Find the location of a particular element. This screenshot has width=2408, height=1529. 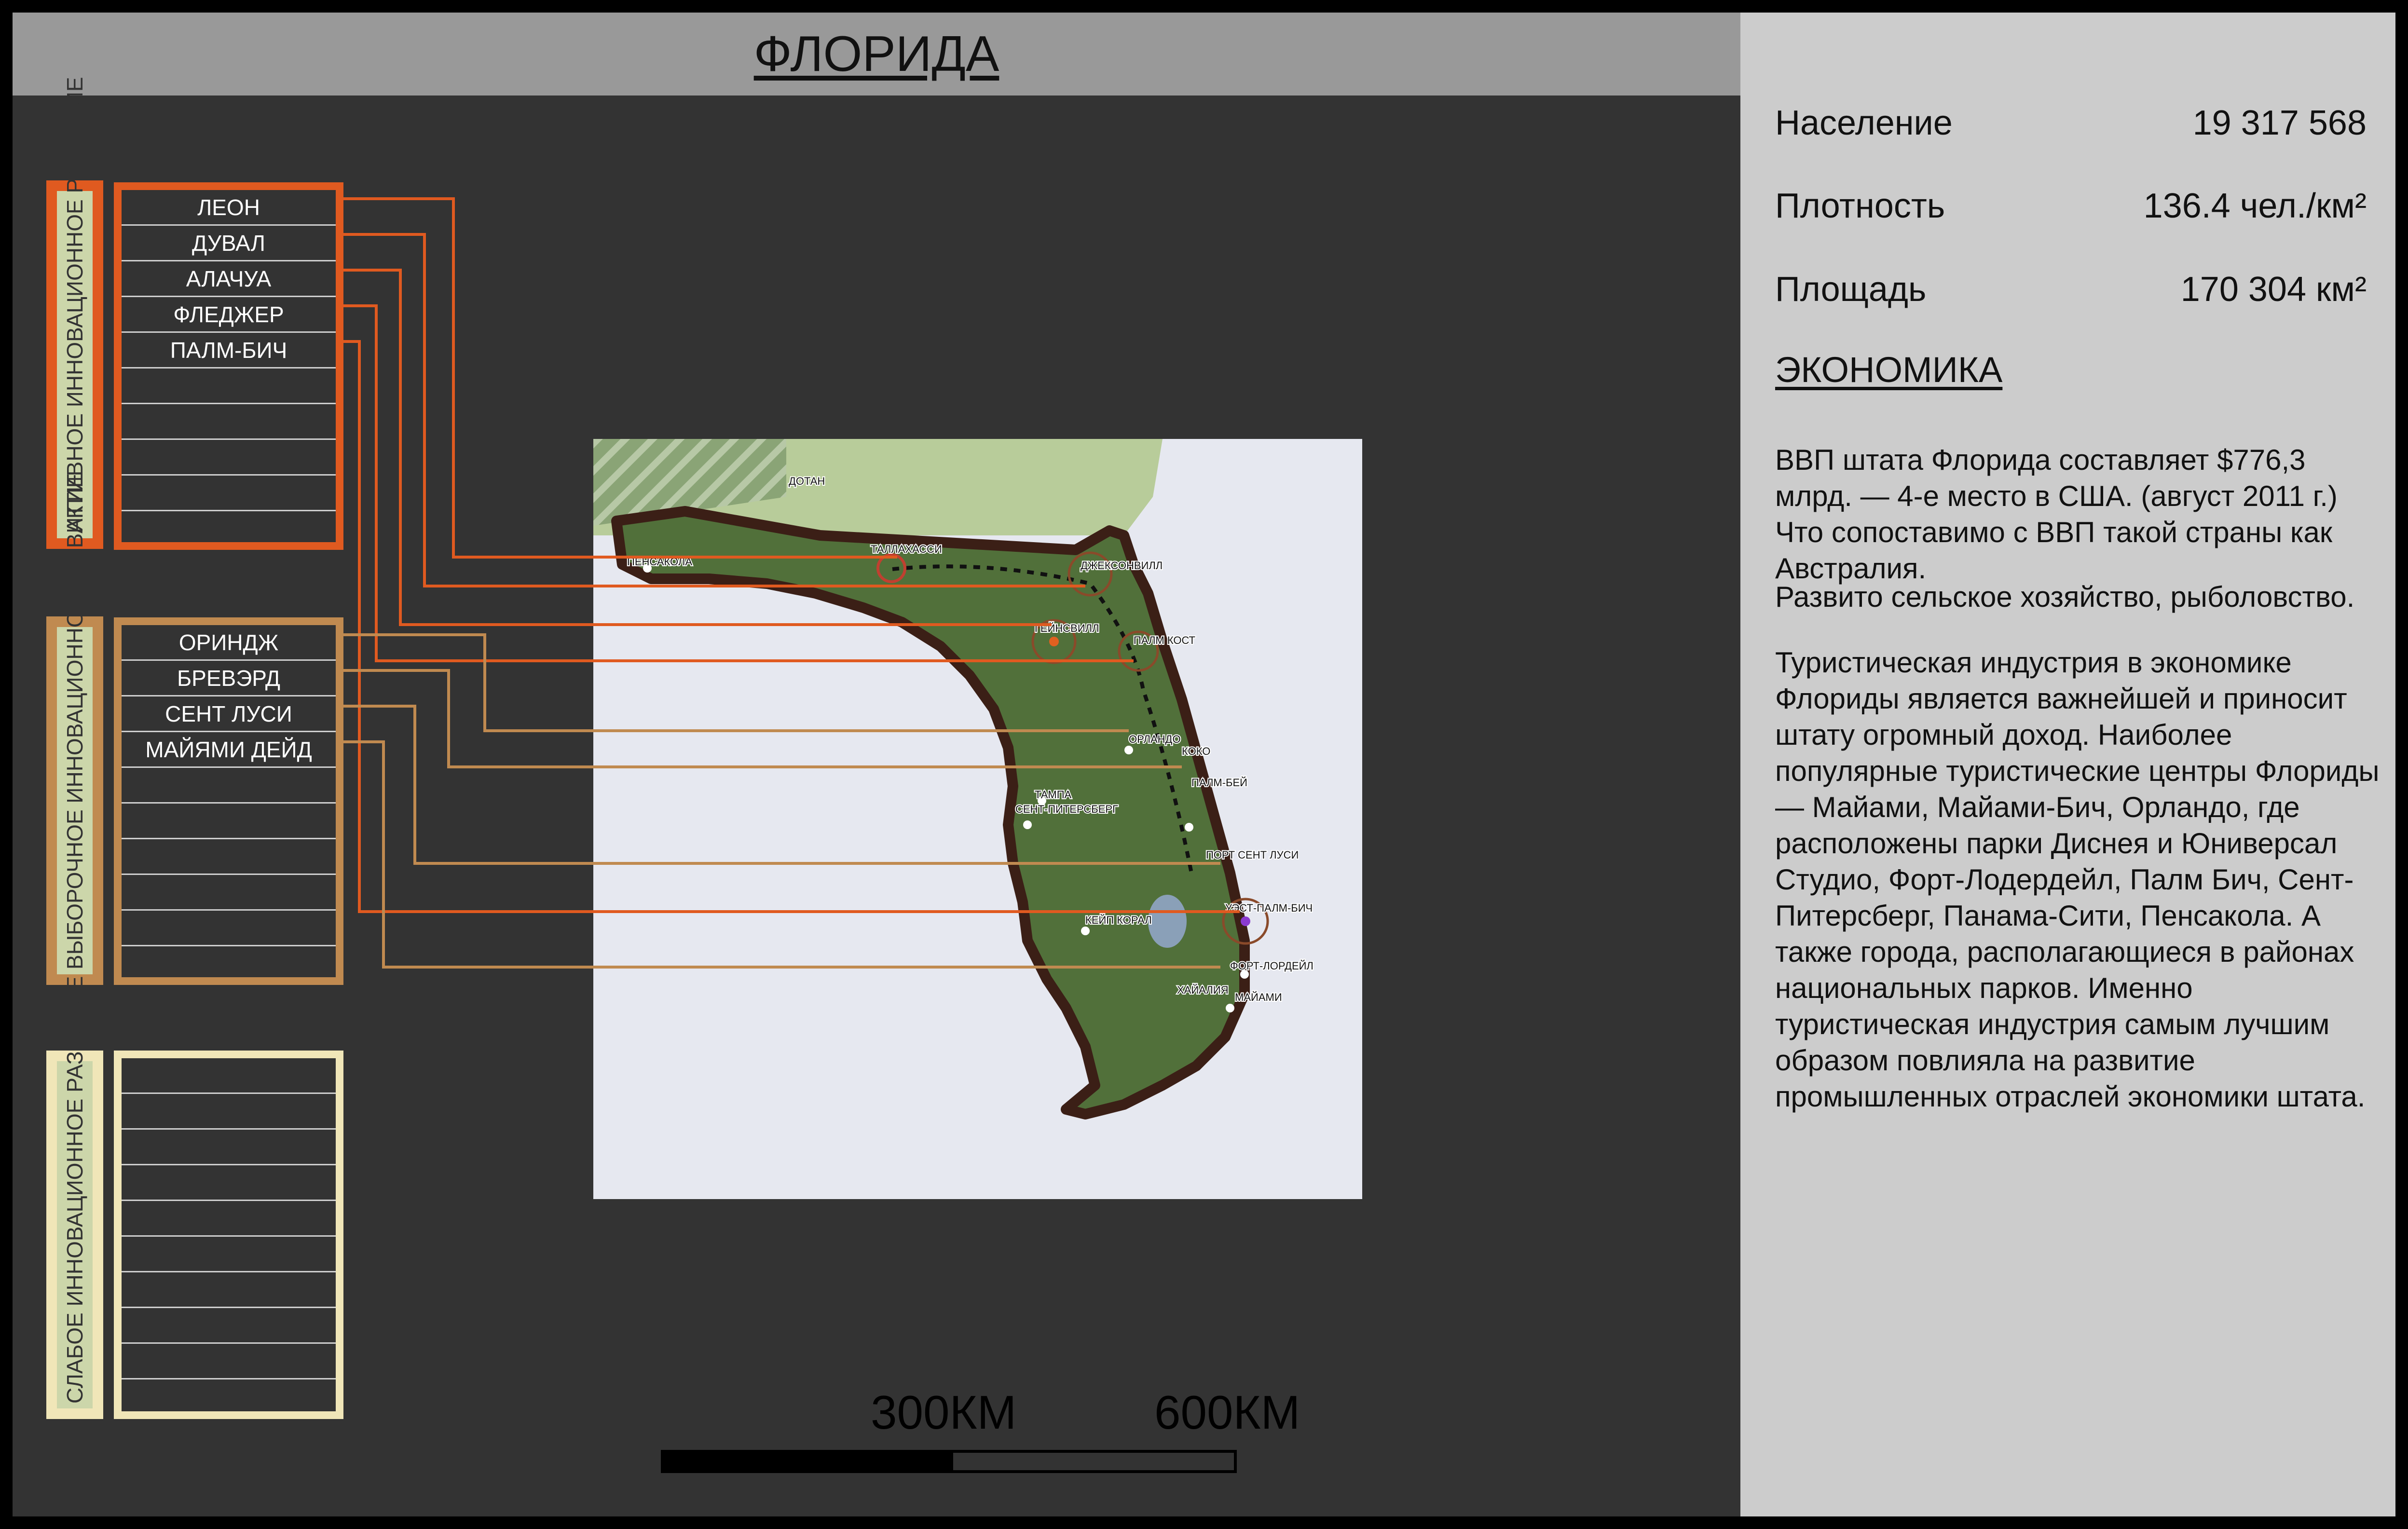

scale-bar is located at coordinates (949, 1461).